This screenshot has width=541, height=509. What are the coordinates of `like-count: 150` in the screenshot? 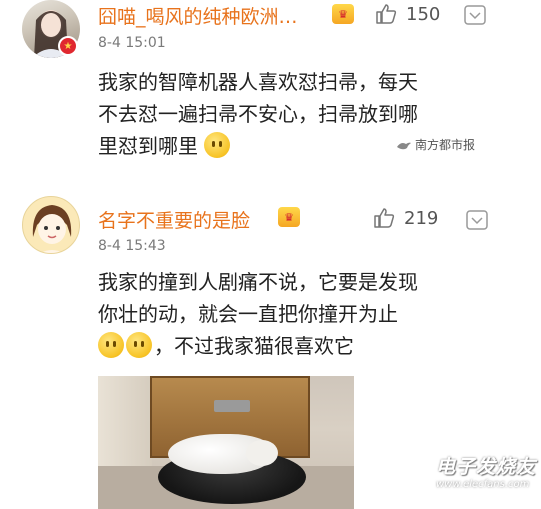 It's located at (423, 14).